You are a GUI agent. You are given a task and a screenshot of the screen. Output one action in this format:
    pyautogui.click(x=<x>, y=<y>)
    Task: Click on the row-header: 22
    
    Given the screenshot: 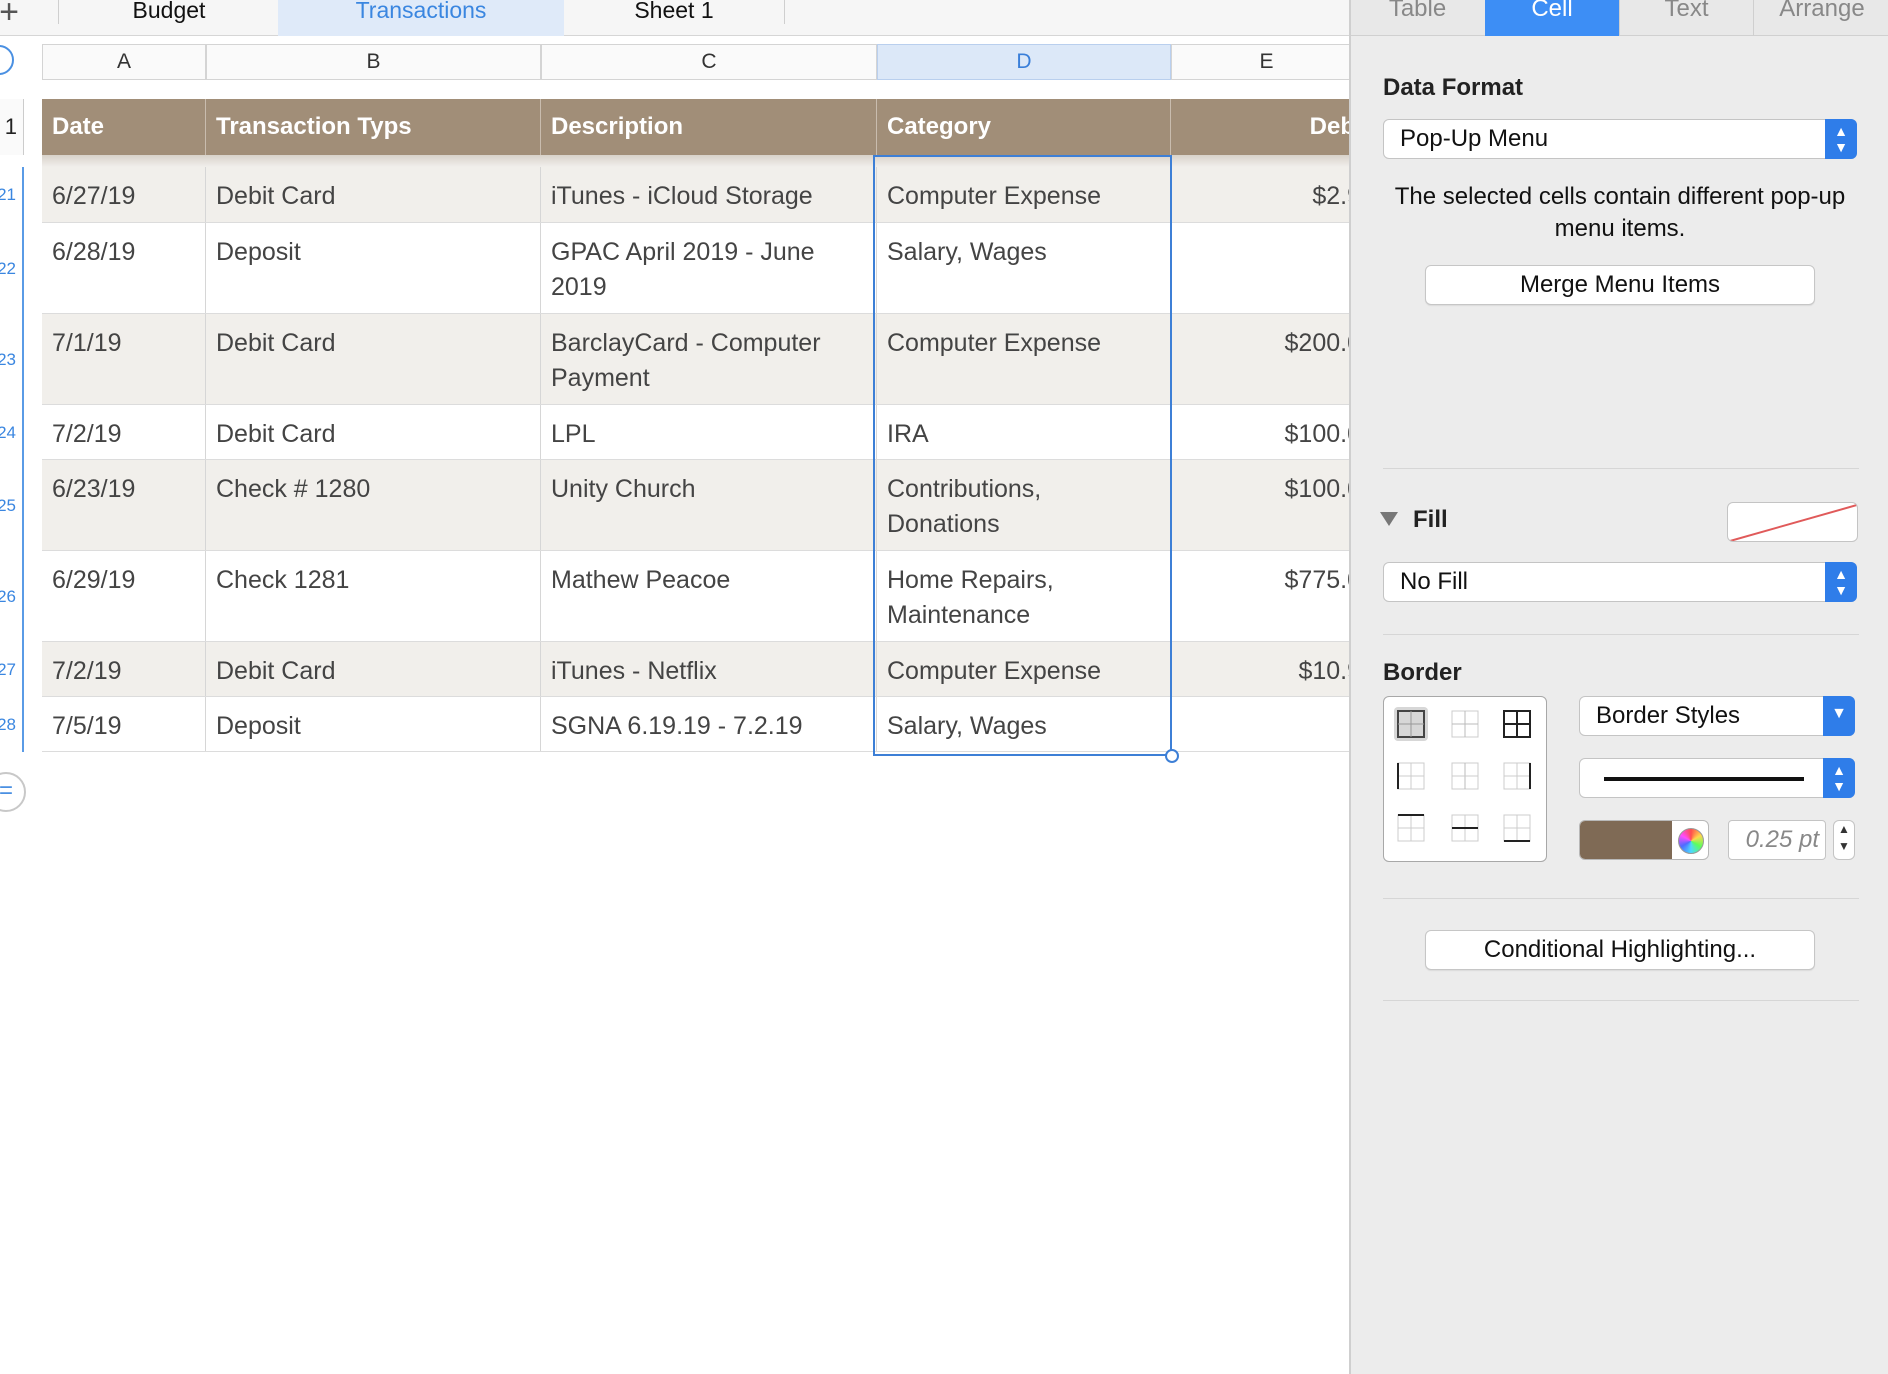 What is the action you would take?
    pyautogui.click(x=12, y=268)
    